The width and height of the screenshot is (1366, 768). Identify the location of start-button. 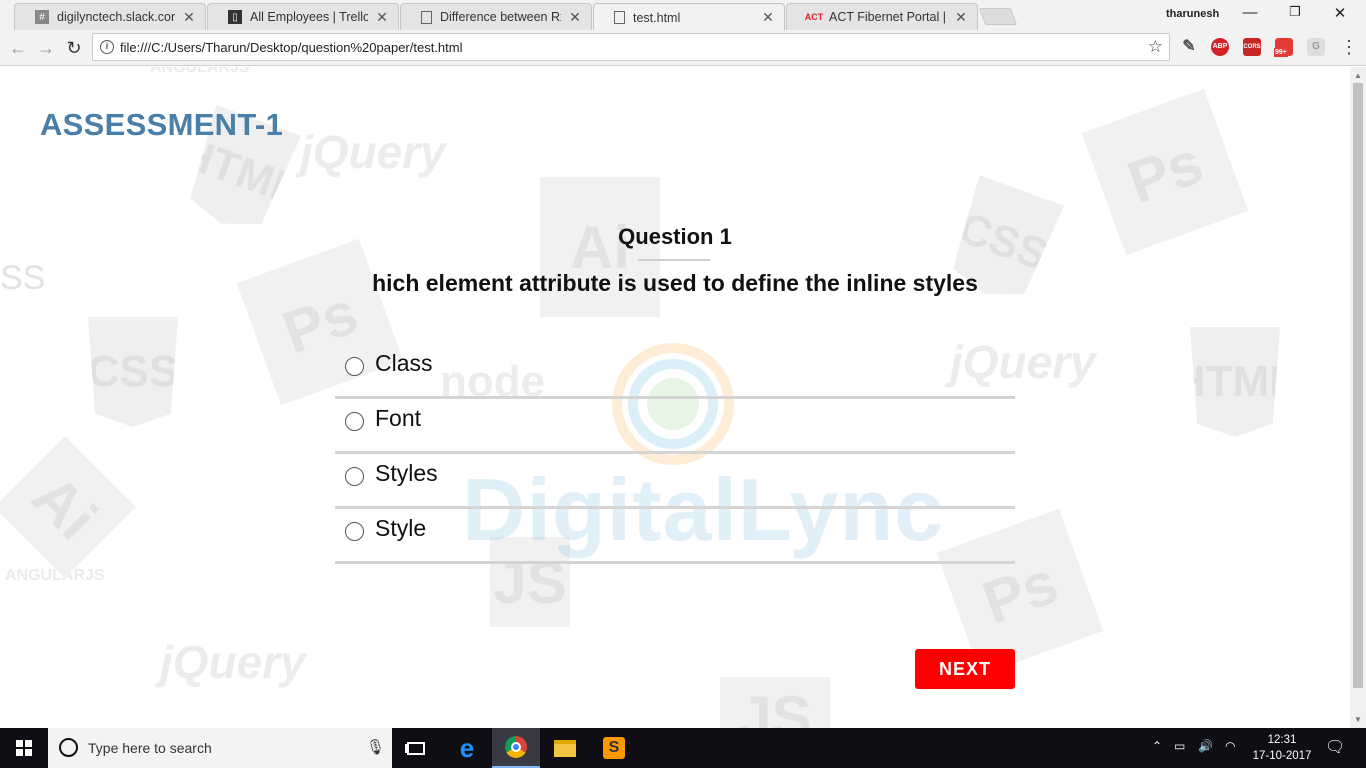
(24, 748).